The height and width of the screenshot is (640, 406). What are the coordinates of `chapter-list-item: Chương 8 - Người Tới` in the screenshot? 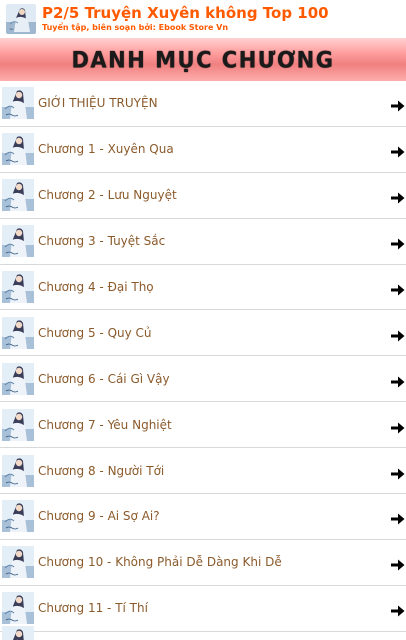 It's located at (203, 471).